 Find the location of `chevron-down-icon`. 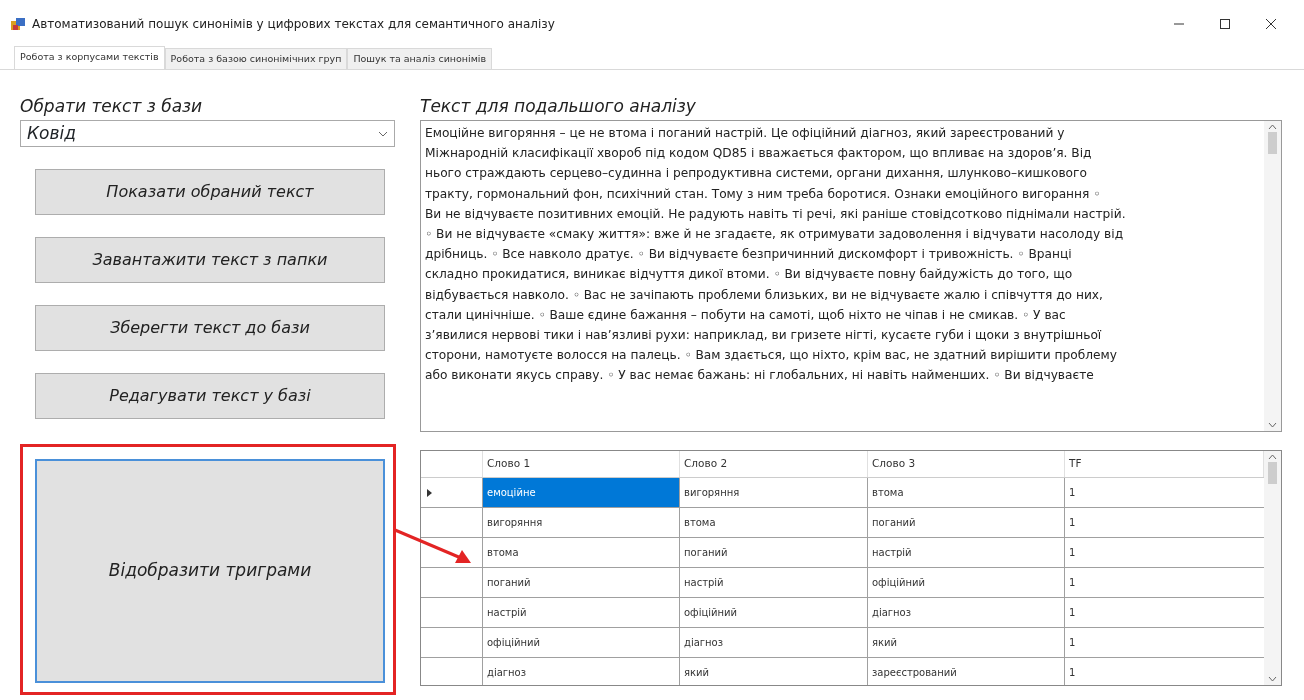

chevron-down-icon is located at coordinates (383, 133).